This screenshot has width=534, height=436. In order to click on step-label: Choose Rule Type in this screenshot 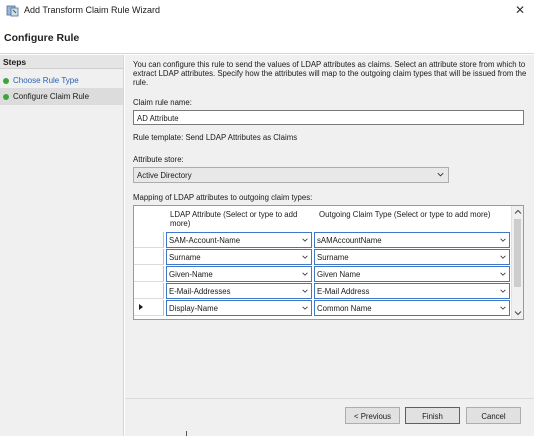, I will do `click(46, 80)`.